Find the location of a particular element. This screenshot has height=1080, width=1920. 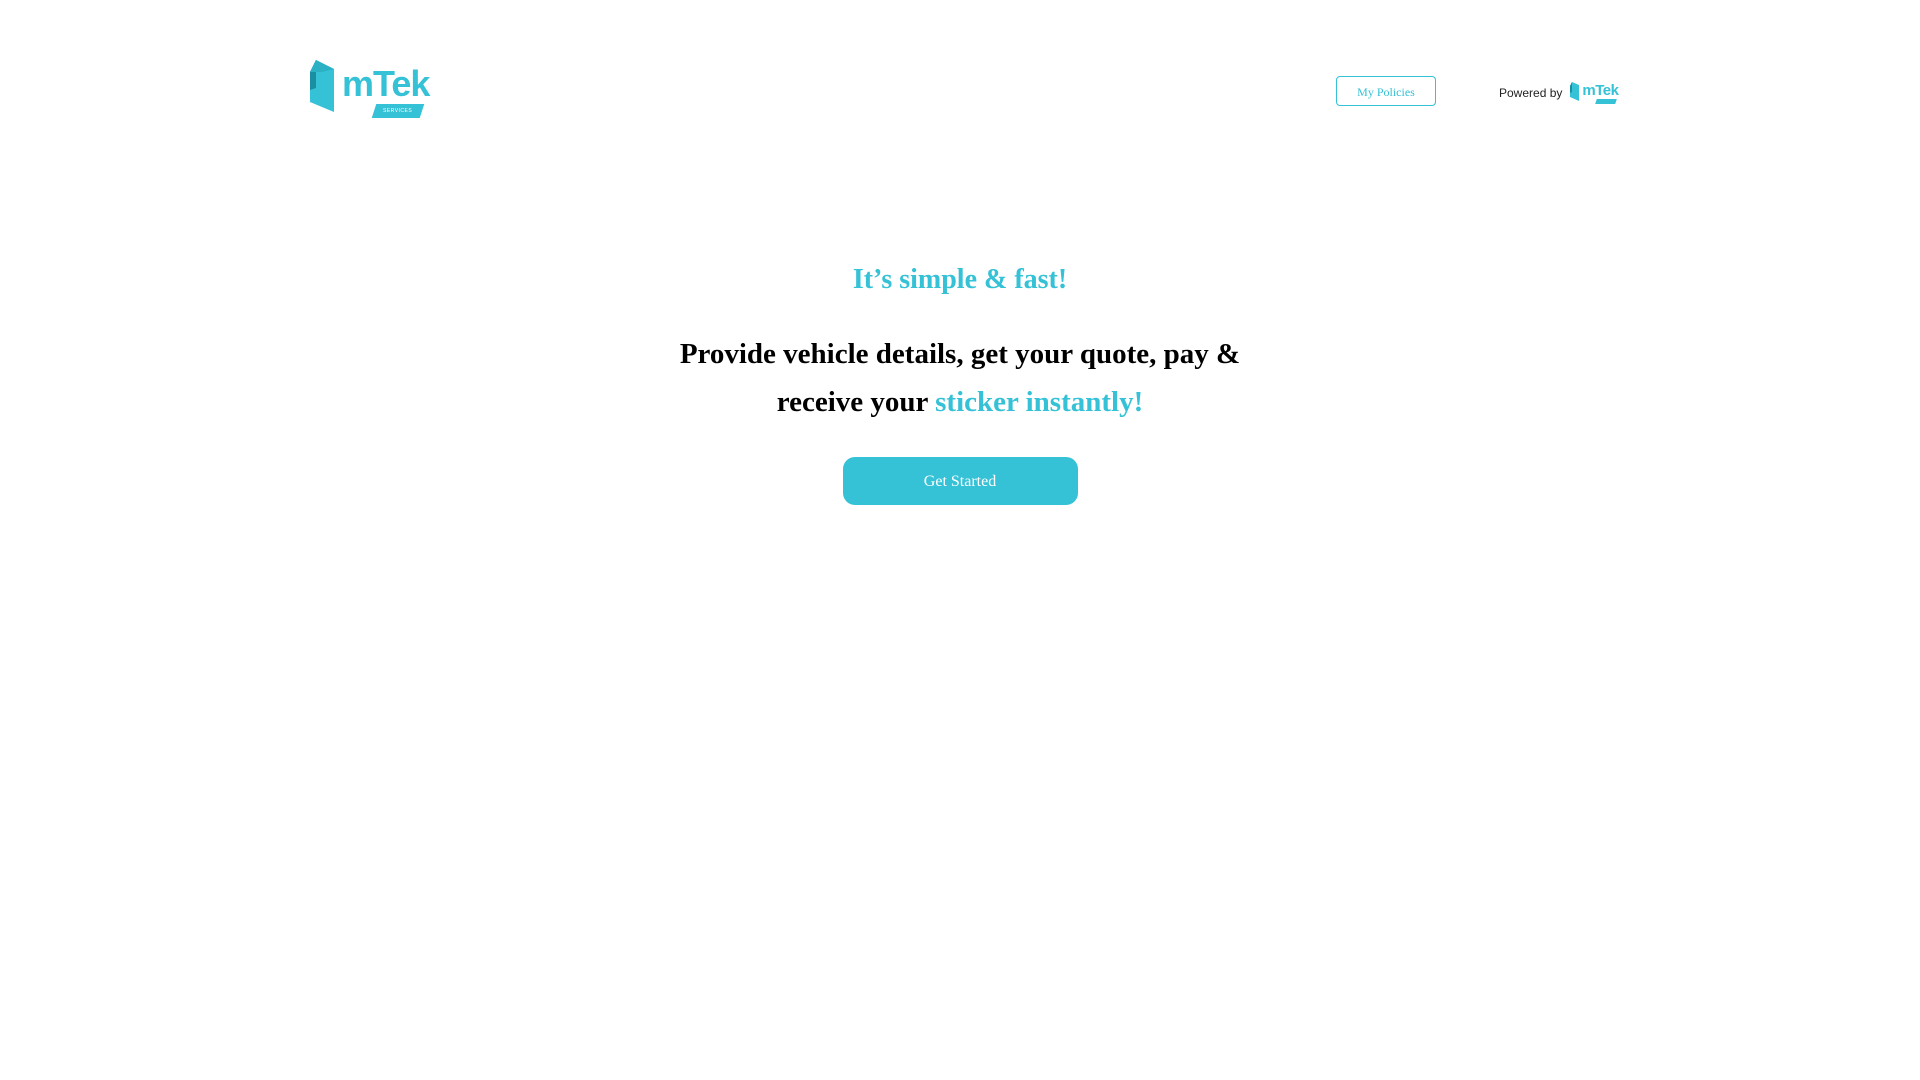

brand-tagline: SERVICES is located at coordinates (398, 111).